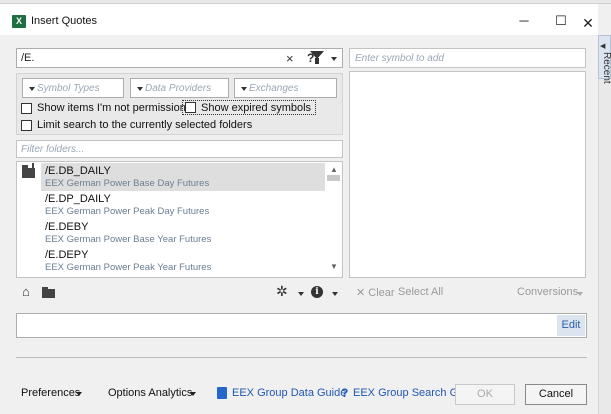  What do you see at coordinates (317, 61) in the screenshot?
I see `funnel-icon-stem` at bounding box center [317, 61].